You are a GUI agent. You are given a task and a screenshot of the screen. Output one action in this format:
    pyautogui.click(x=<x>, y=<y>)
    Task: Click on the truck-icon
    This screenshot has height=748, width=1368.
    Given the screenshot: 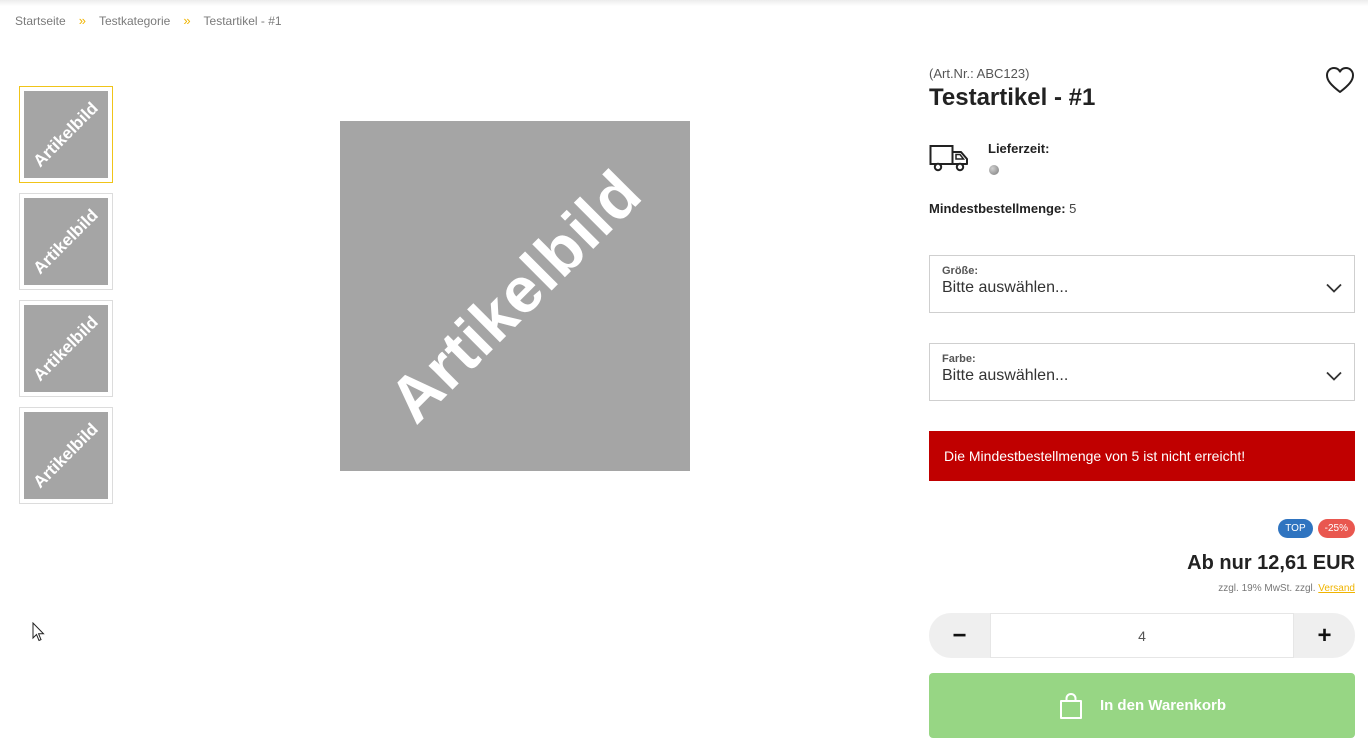 What is the action you would take?
    pyautogui.click(x=948, y=158)
    